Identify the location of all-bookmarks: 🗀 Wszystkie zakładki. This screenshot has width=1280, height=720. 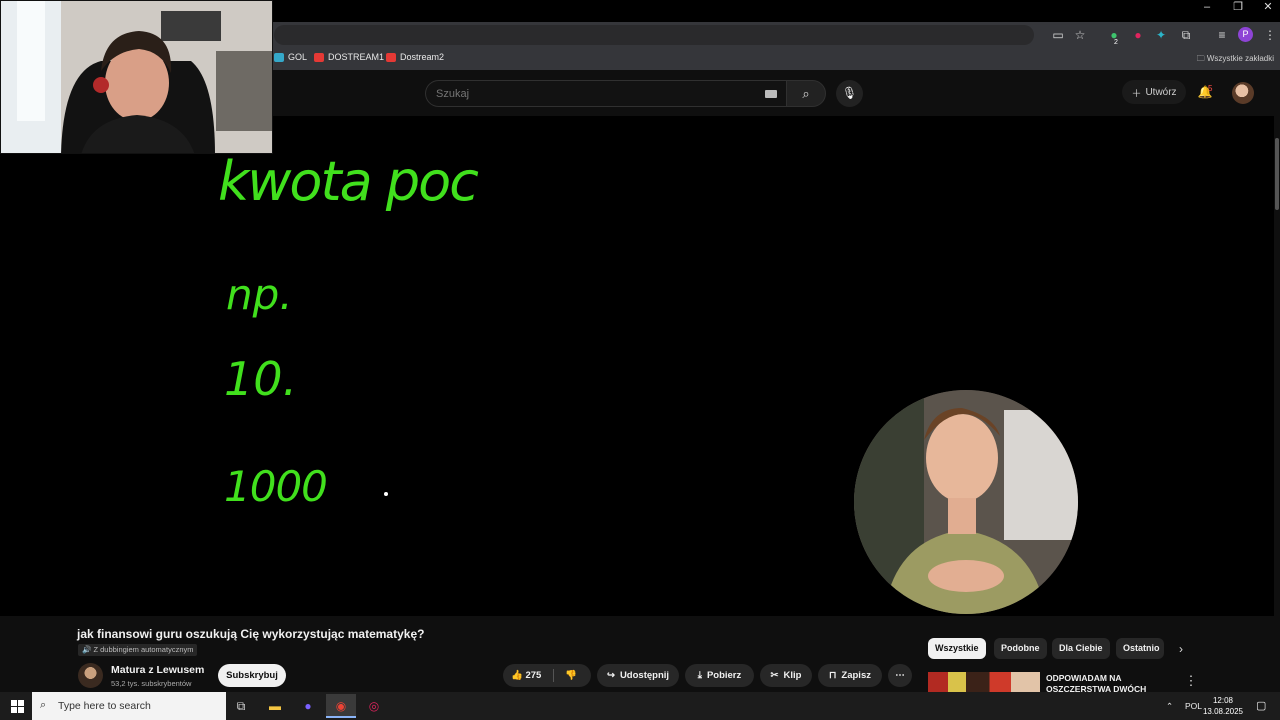
(1235, 60).